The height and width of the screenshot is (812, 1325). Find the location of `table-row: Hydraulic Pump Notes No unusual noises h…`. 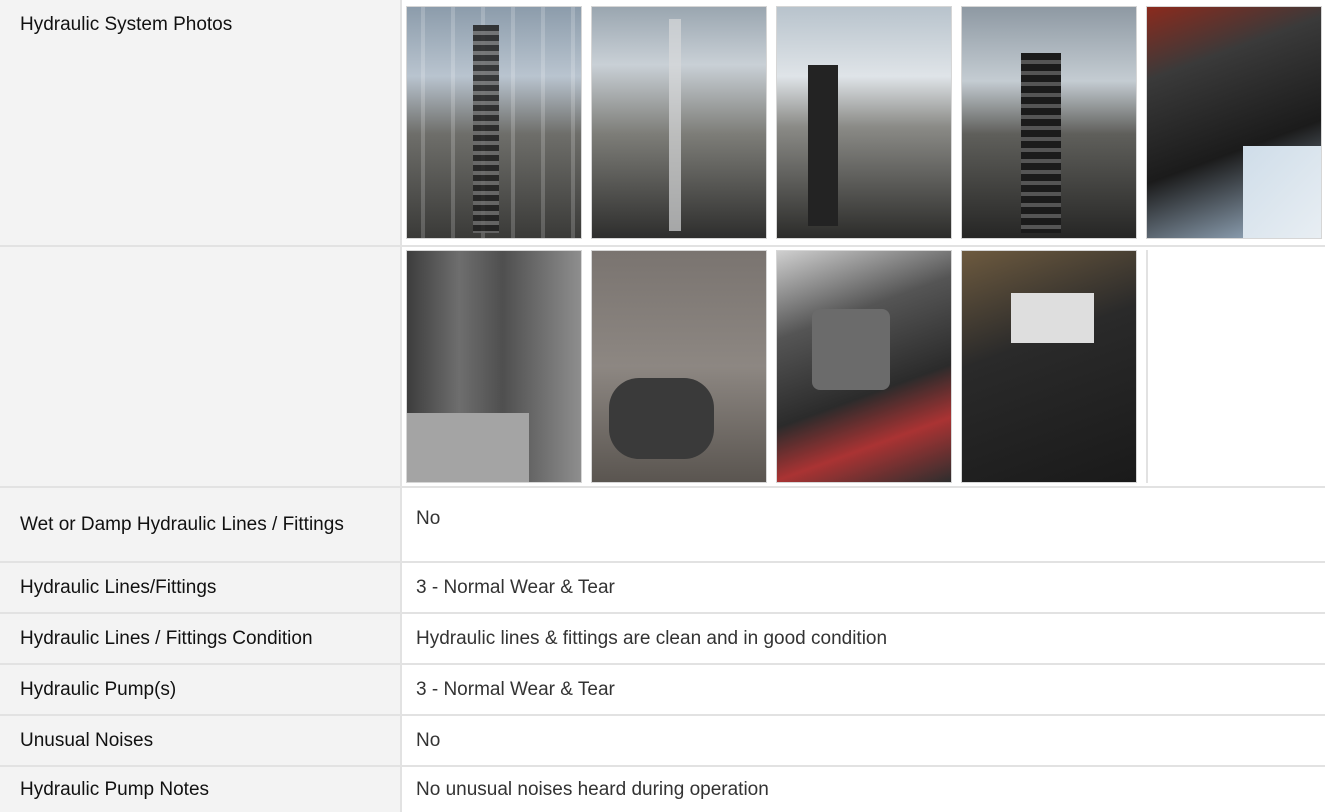

table-row: Hydraulic Pump Notes No unusual noises h… is located at coordinates (662, 789).